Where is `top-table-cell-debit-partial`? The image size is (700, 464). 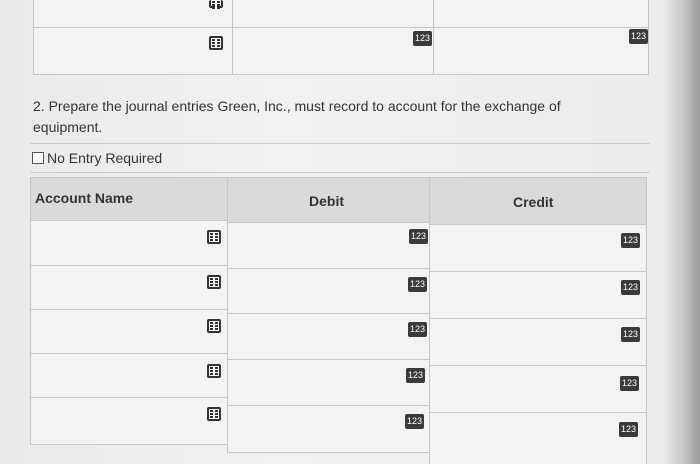
top-table-cell-debit-partial is located at coordinates (333, 14).